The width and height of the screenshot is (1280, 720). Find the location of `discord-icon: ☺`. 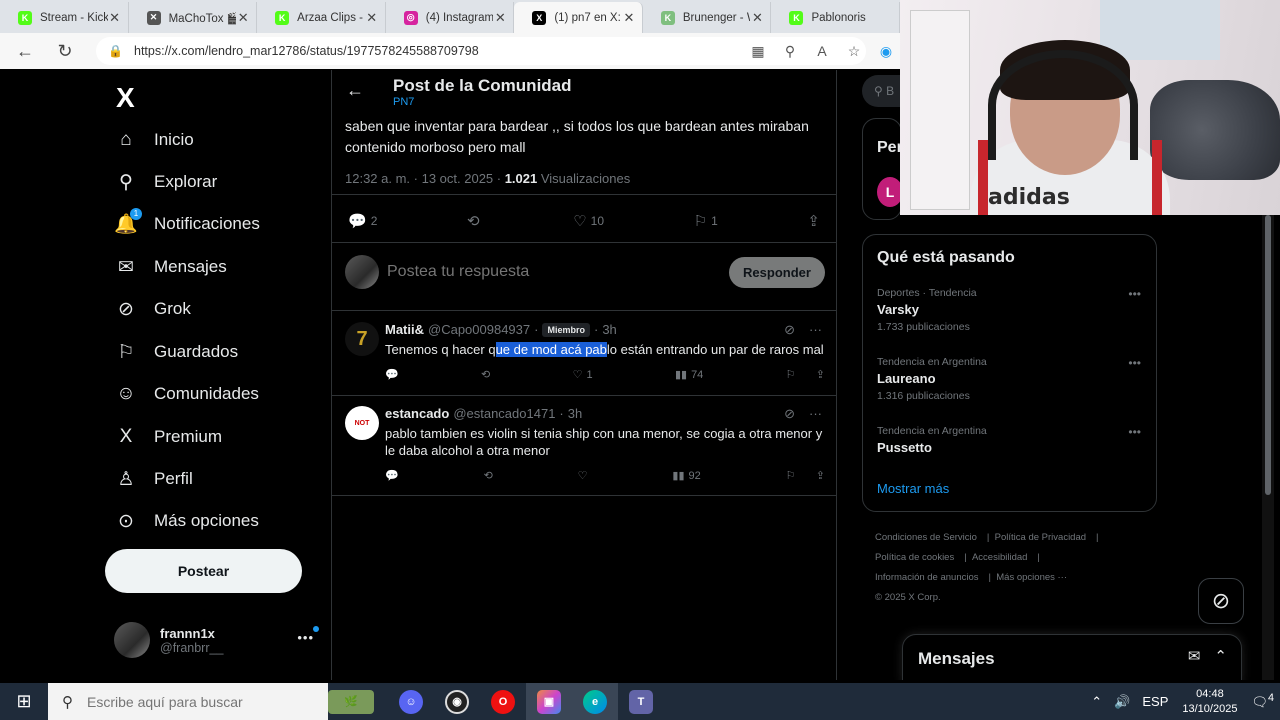

discord-icon: ☺ is located at coordinates (411, 701).